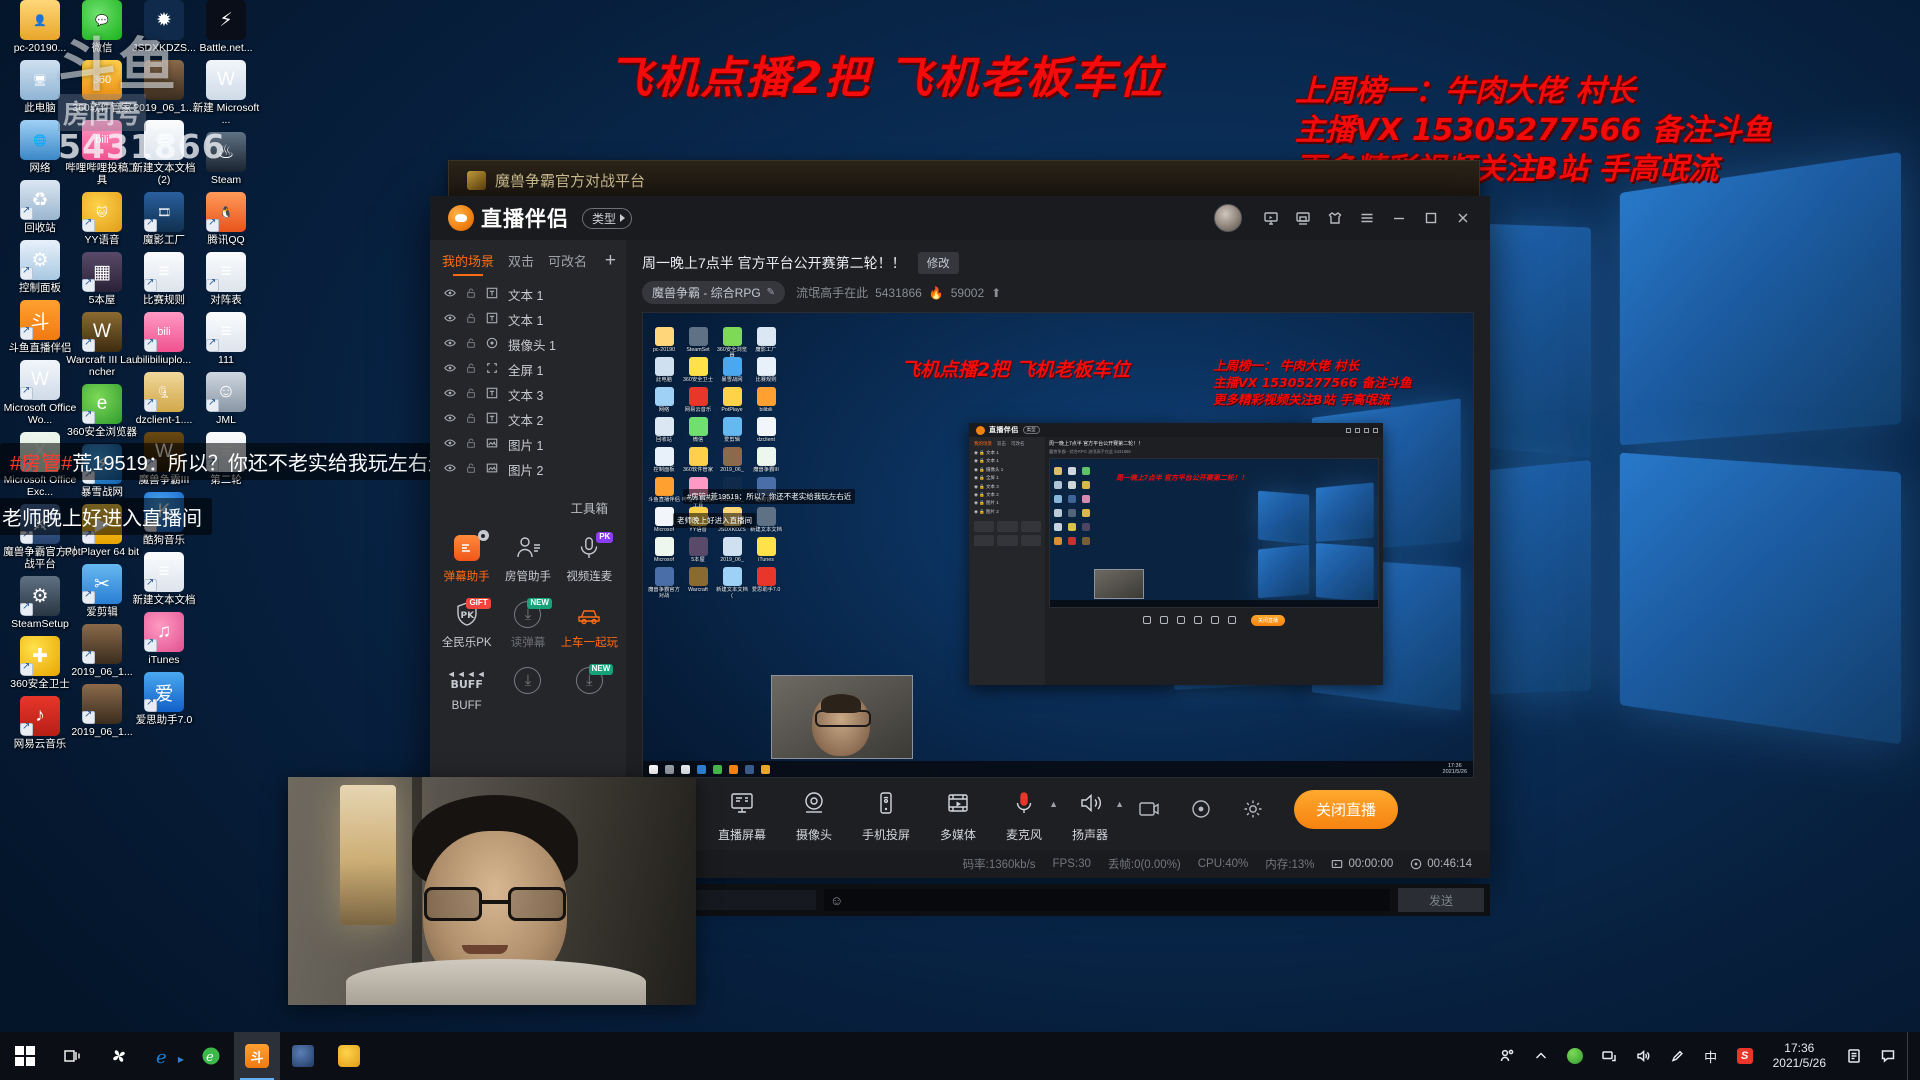 The image size is (1920, 1080). I want to click on control-webcam-button: 摄像头, so click(814, 816).